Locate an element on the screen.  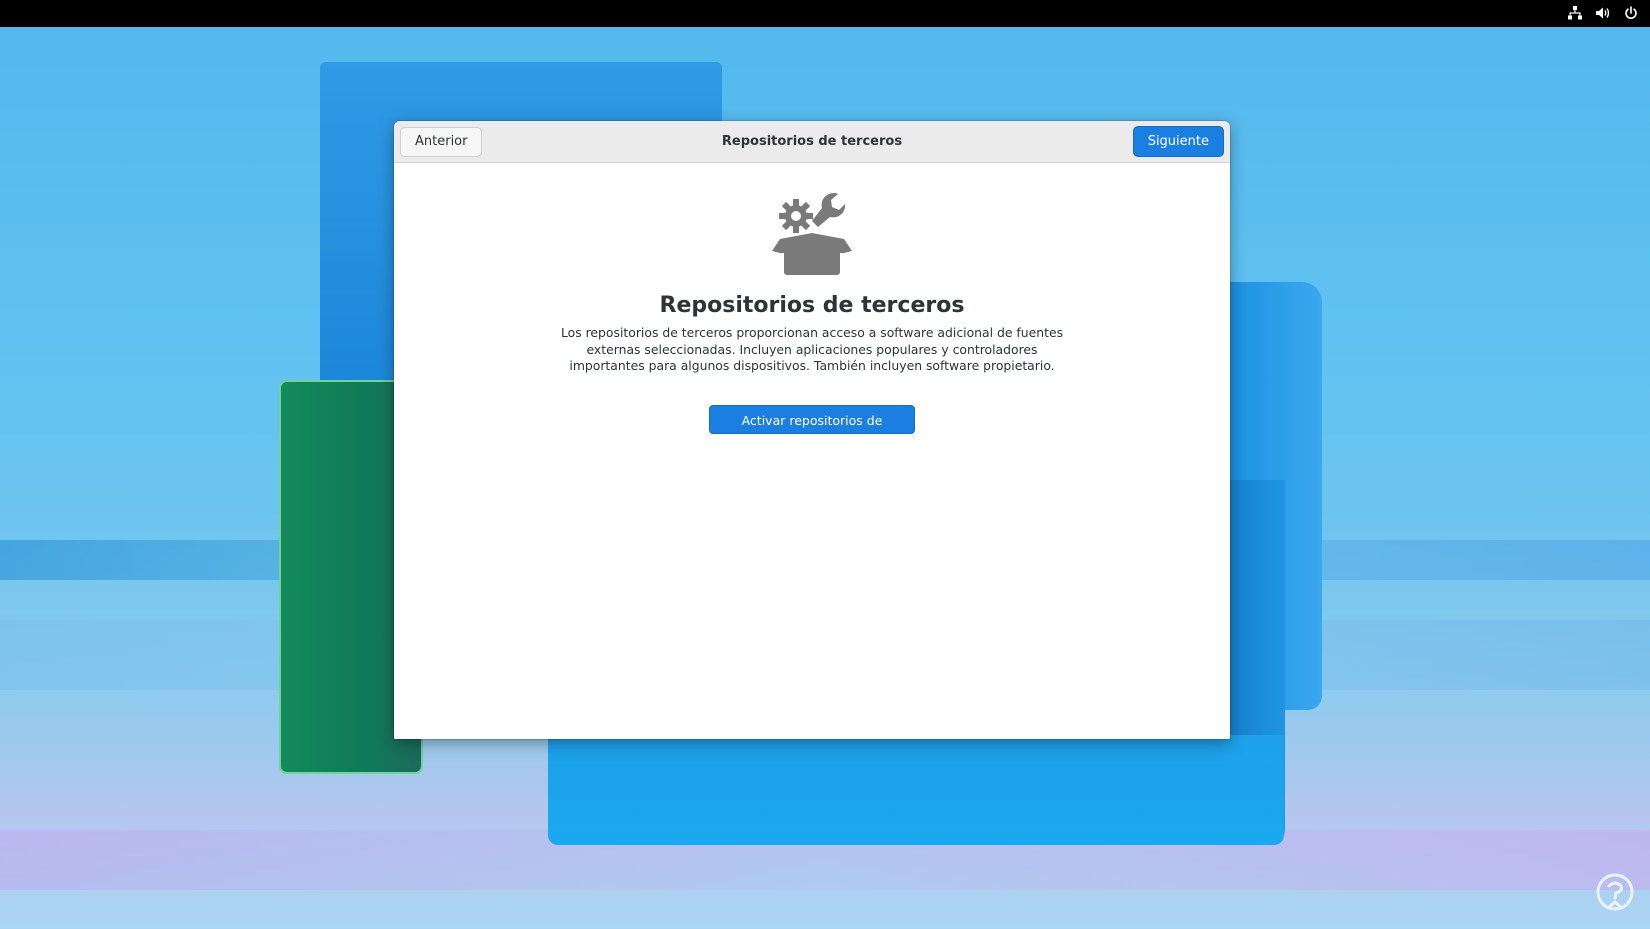
previous-button: Anterior is located at coordinates (441, 142).